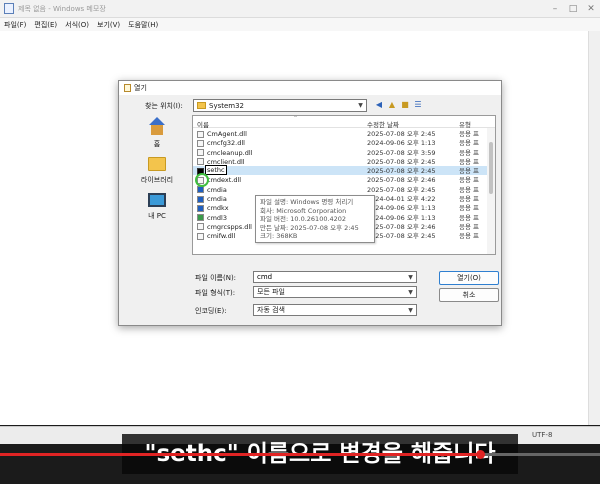  Describe the element at coordinates (542, 435) in the screenshot. I see `status-encoding: UTF-8` at that location.